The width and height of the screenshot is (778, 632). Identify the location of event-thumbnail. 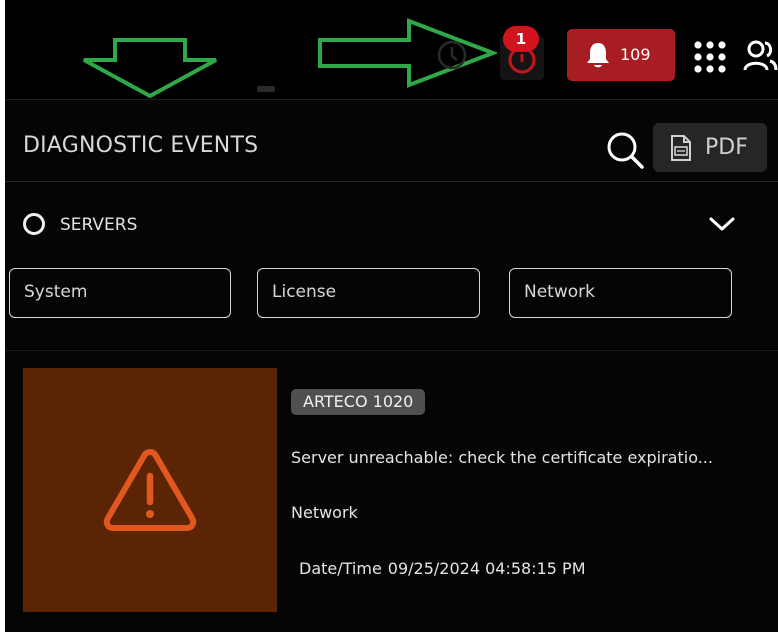
(150, 490).